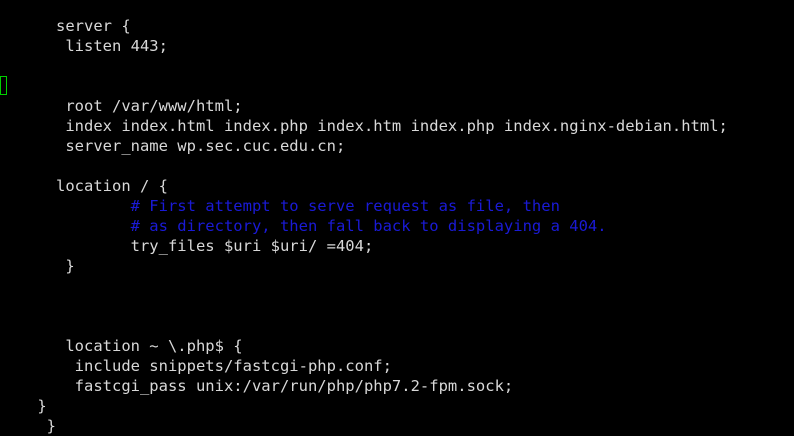  I want to click on code-line-18: include snippets/fastcgi-php.conf;, so click(196, 366).